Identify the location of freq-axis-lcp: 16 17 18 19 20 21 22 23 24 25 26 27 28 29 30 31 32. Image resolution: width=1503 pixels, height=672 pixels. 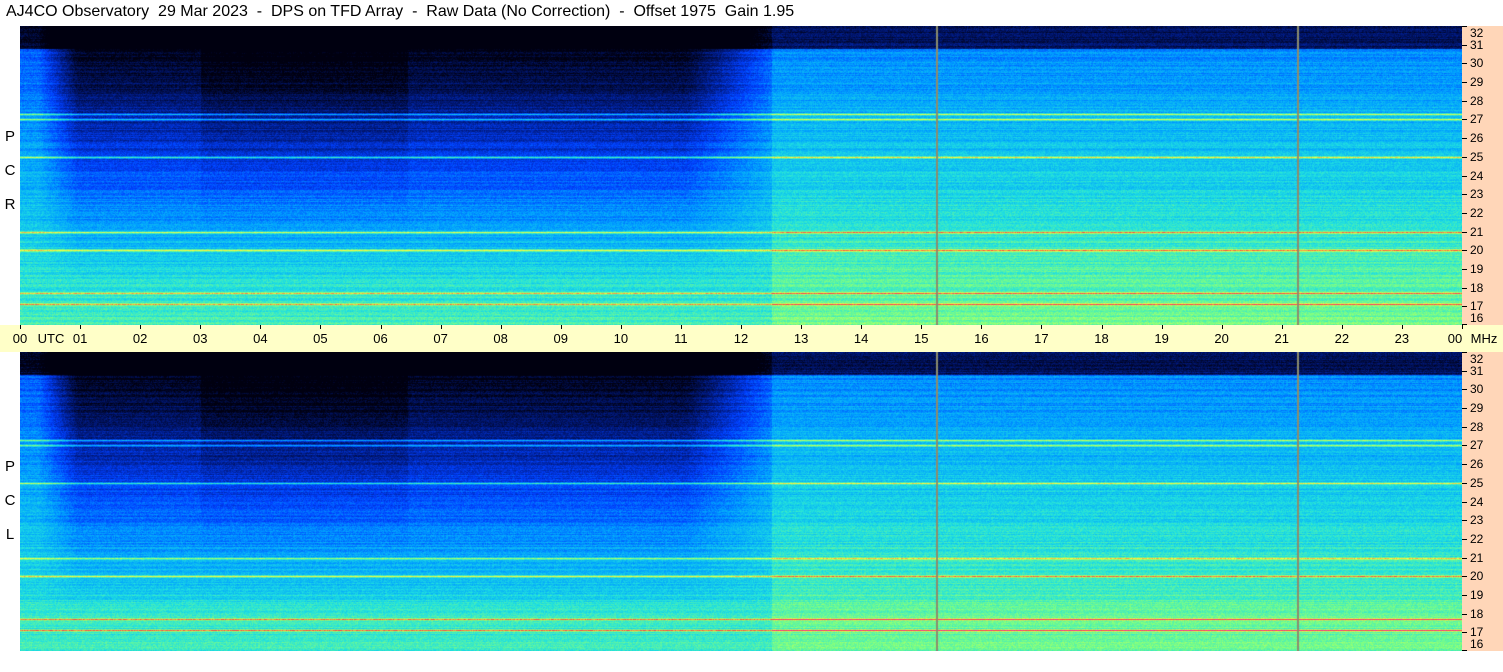
(1482, 501).